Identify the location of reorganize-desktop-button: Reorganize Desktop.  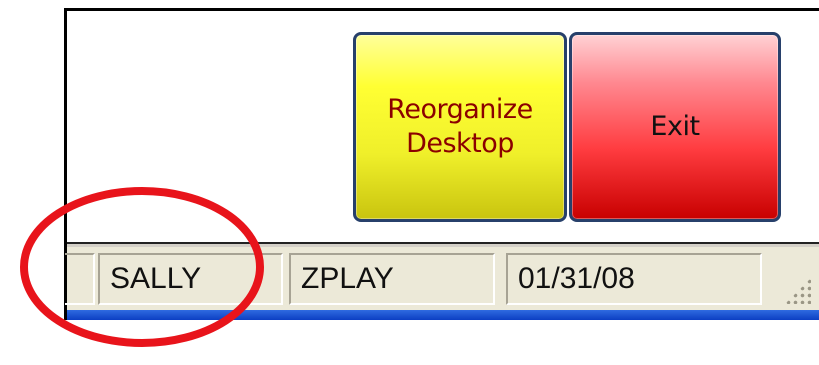
(460, 127).